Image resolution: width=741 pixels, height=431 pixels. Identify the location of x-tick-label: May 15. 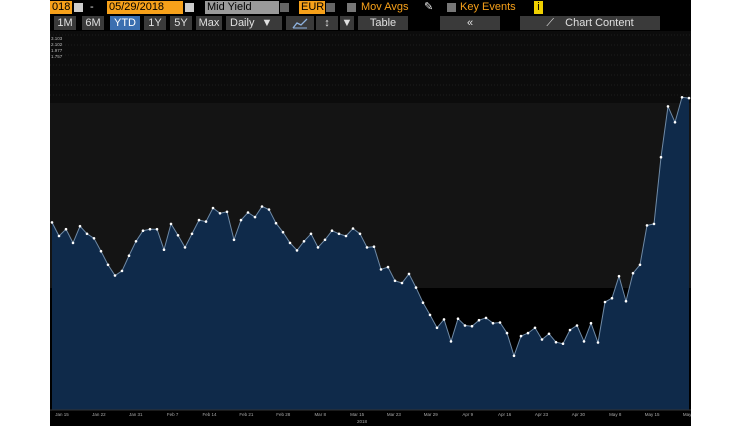
(652, 414).